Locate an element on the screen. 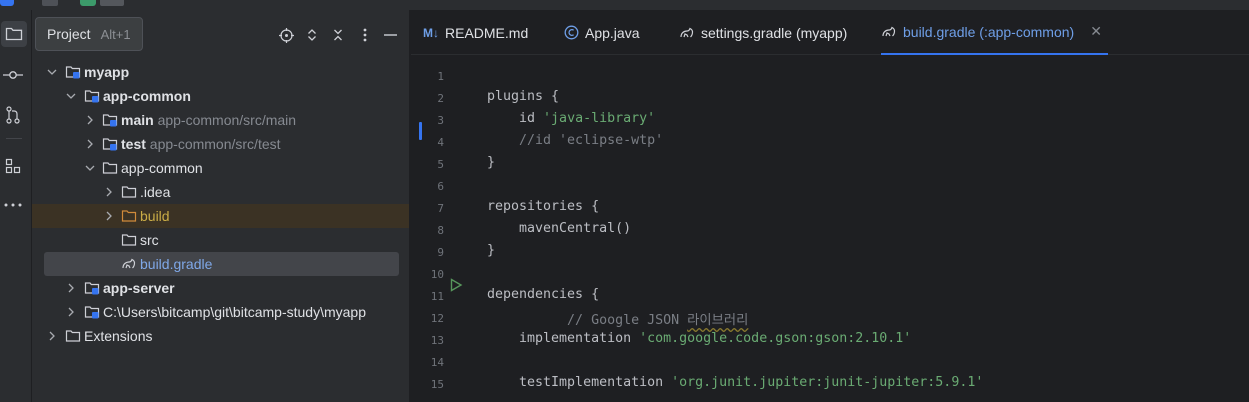 Image resolution: width=1249 pixels, height=402 pixels. project-widget-icon is located at coordinates (88, 3).